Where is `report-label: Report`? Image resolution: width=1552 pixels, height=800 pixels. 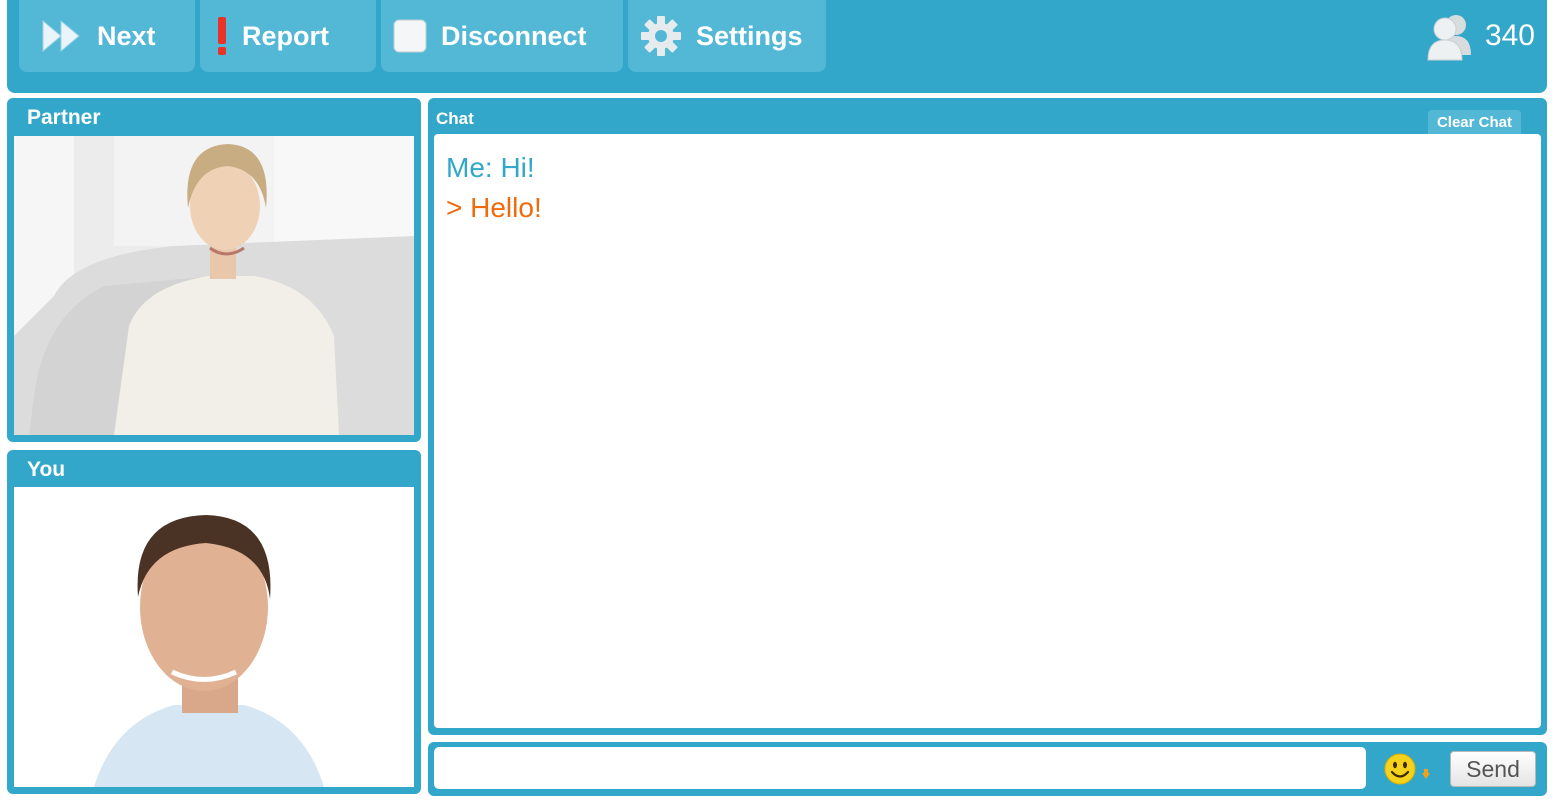 report-label: Report is located at coordinates (285, 35).